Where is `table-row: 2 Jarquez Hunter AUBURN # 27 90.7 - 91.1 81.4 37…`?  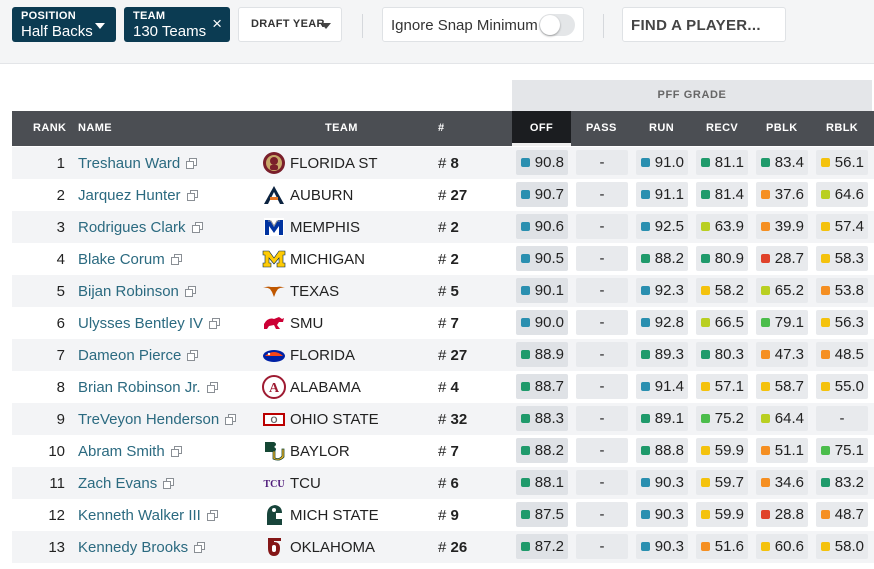
table-row: 2 Jarquez Hunter AUBURN # 27 90.7 - 91.1 81.4 37… is located at coordinates (443, 195).